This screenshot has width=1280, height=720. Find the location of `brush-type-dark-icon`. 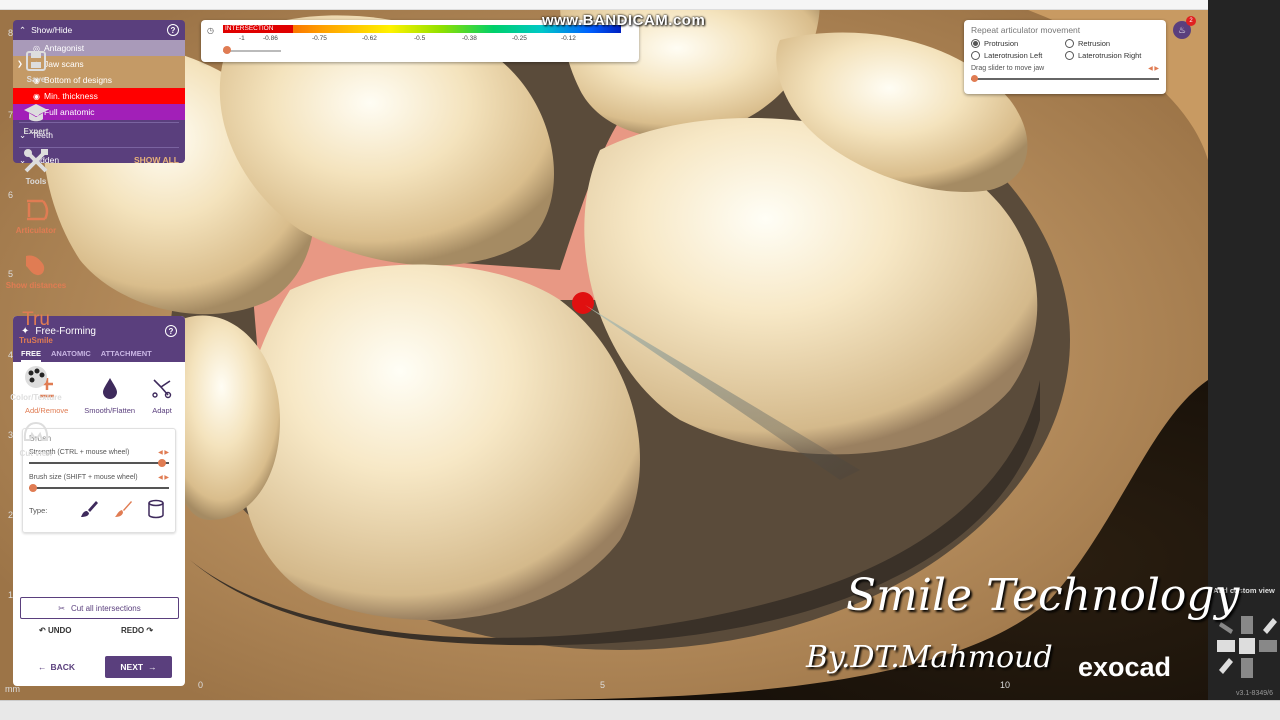

brush-type-dark-icon is located at coordinates (89, 510).